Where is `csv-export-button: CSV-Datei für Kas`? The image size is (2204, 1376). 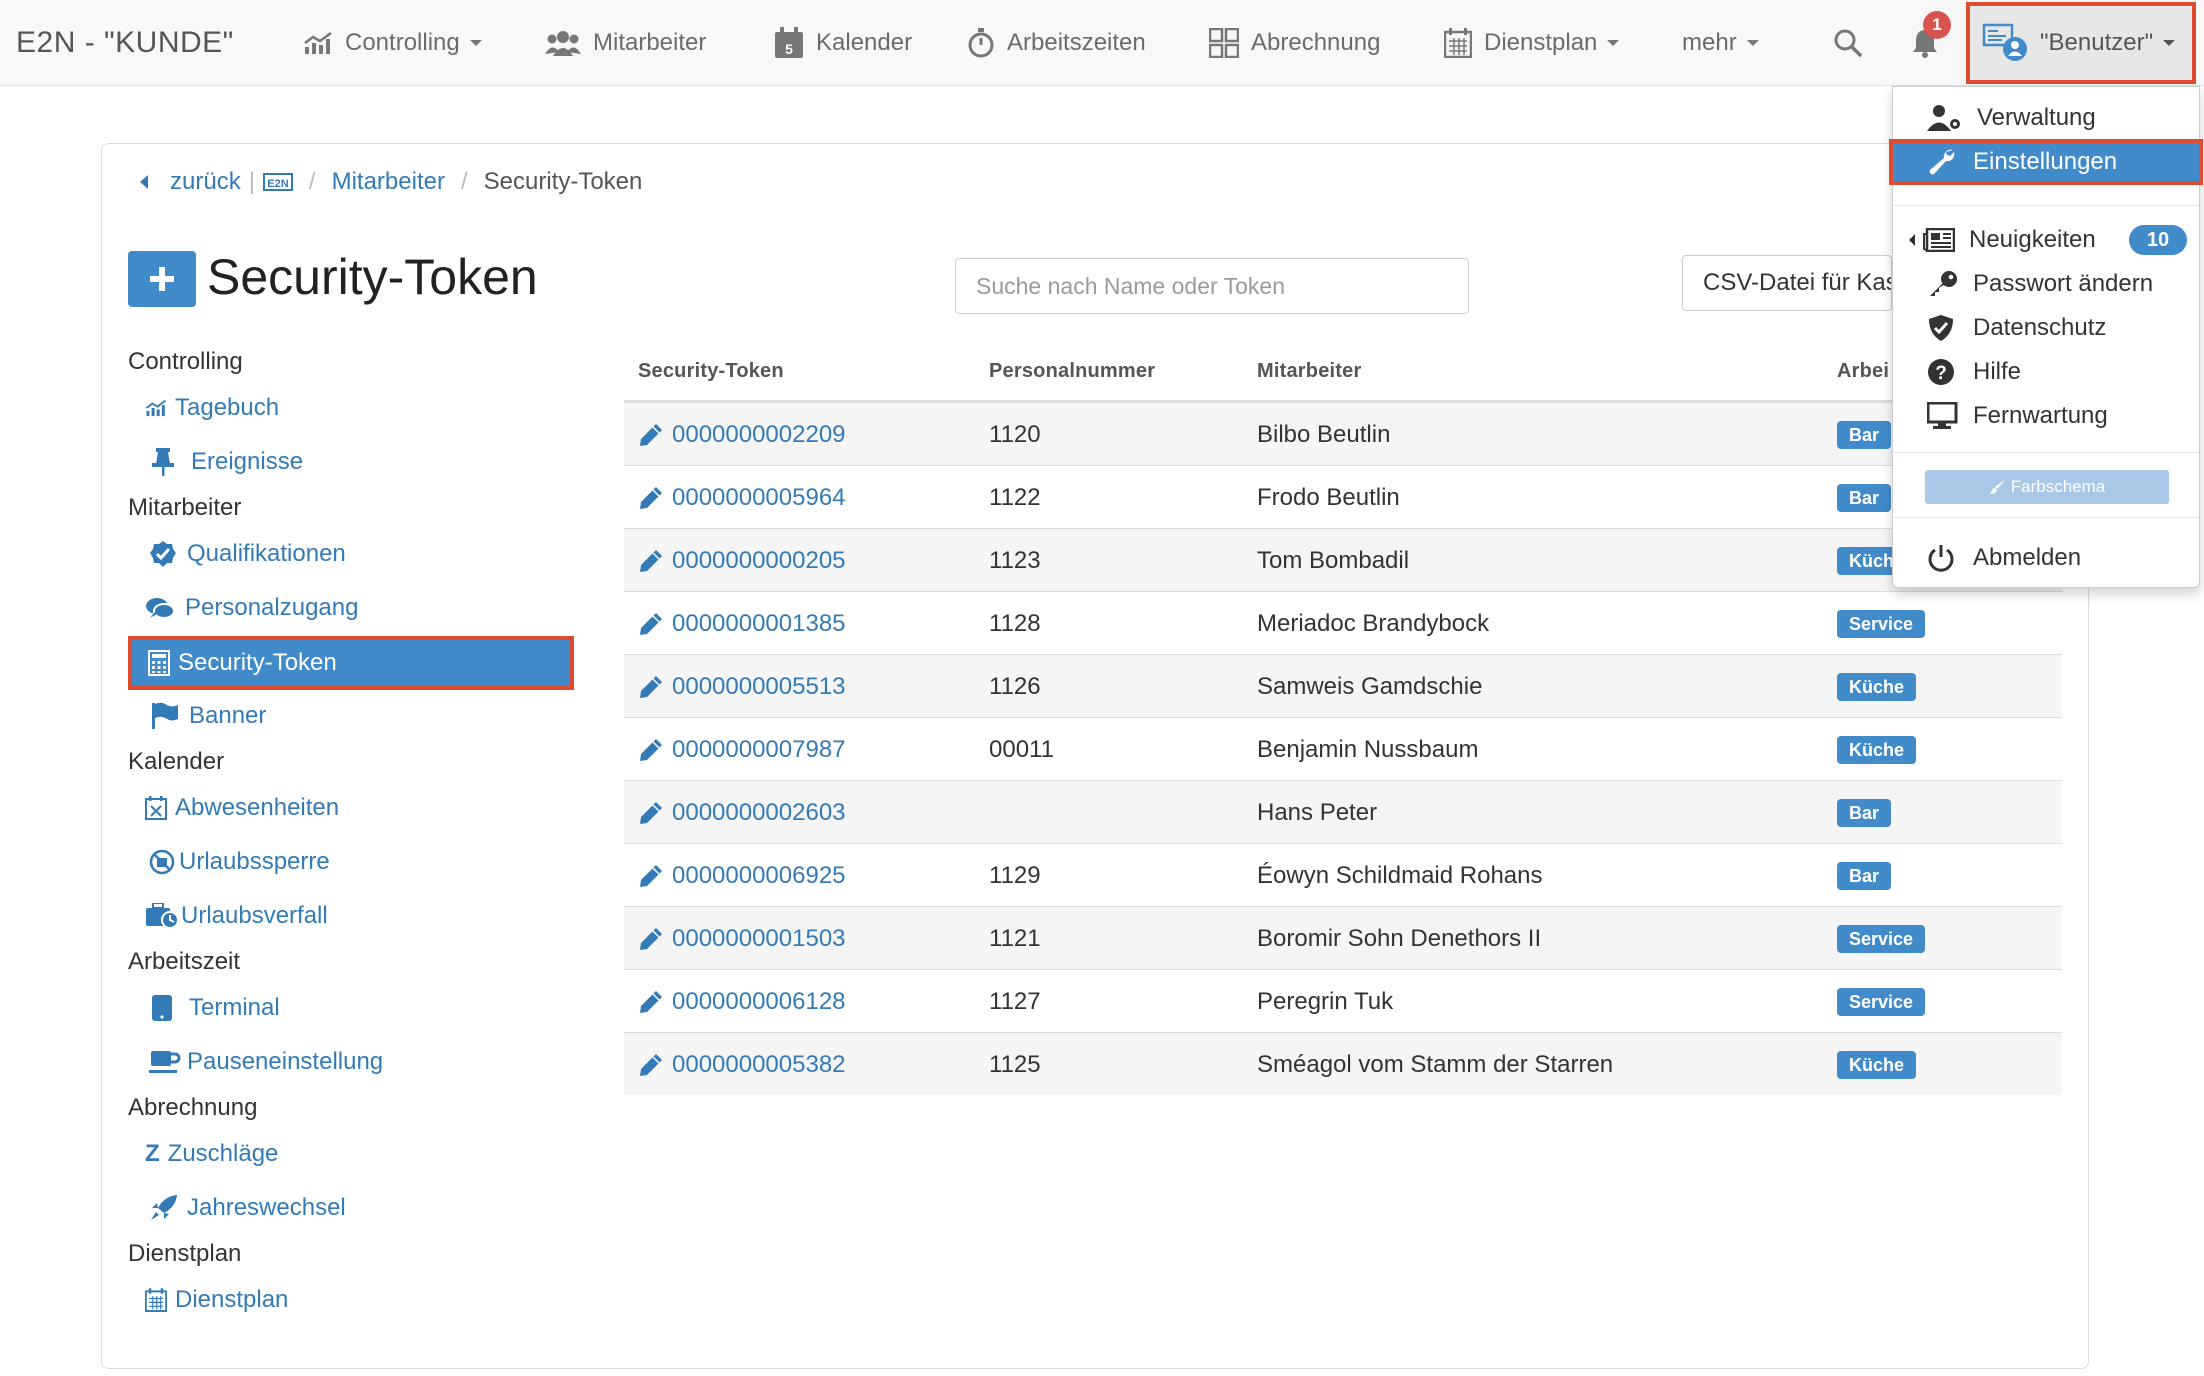 csv-export-button: CSV-Datei für Kas is located at coordinates (1787, 283).